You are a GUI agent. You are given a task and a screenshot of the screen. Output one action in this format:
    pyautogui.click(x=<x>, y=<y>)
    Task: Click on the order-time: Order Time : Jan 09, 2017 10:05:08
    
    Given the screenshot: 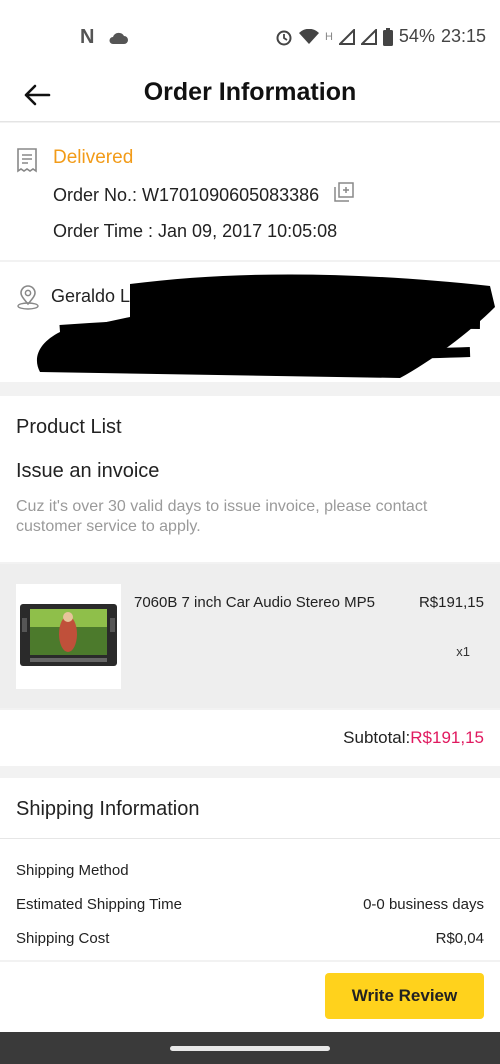 What is the action you would take?
    pyautogui.click(x=195, y=231)
    